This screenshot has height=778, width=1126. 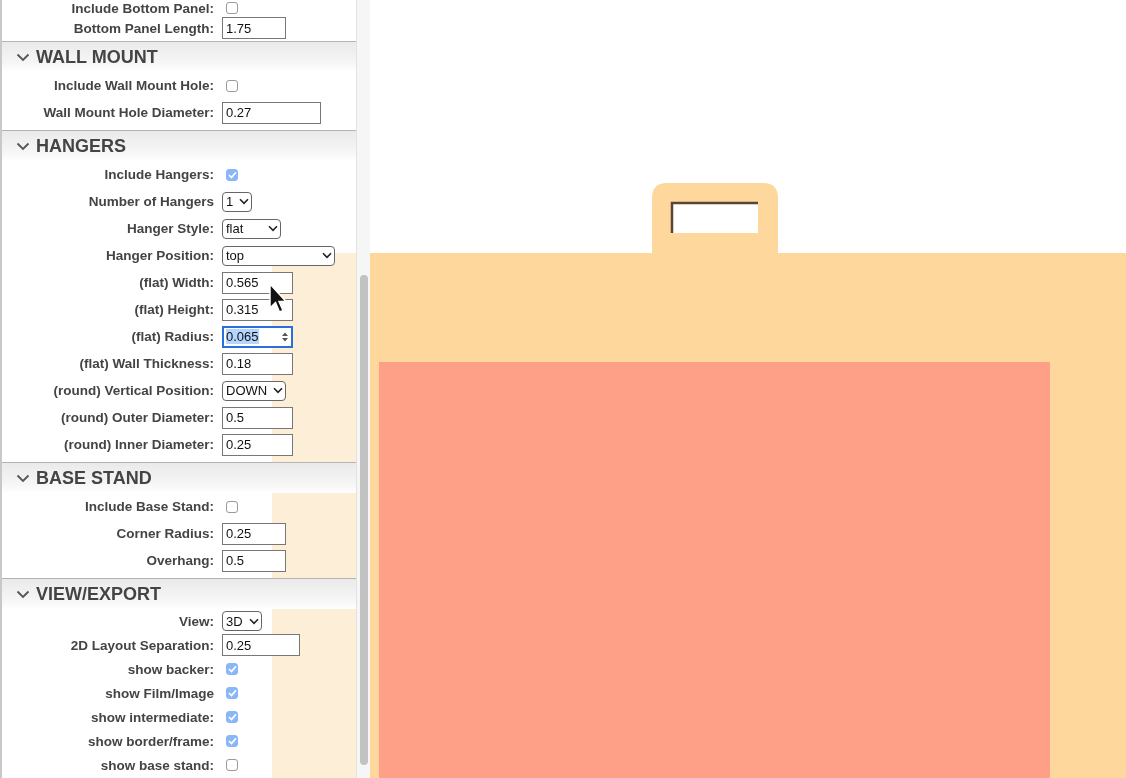 What do you see at coordinates (133, 85) in the screenshot?
I see `field-label: Include Wall Mount Hole:` at bounding box center [133, 85].